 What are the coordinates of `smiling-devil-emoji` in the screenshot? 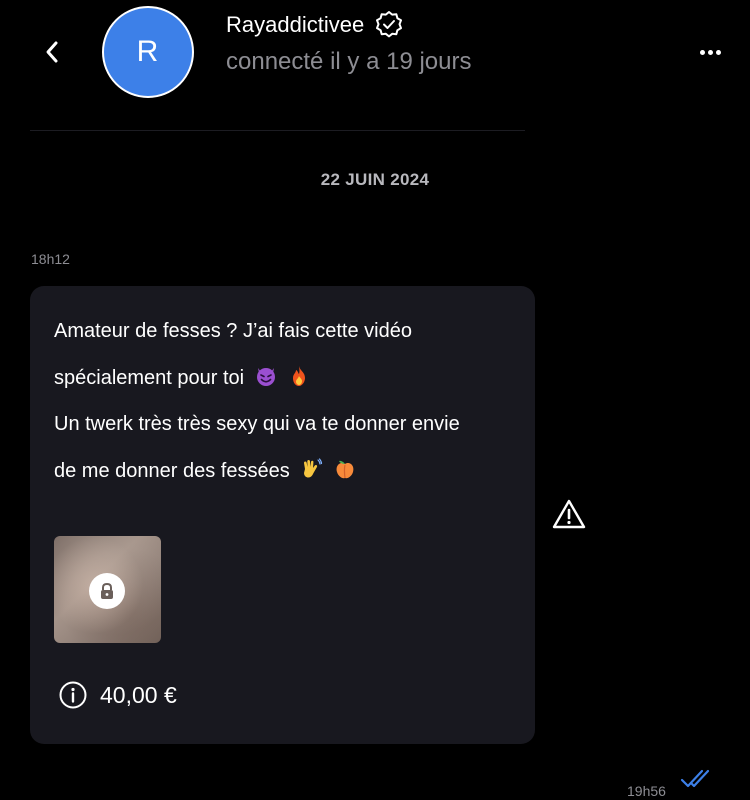 It's located at (265, 376).